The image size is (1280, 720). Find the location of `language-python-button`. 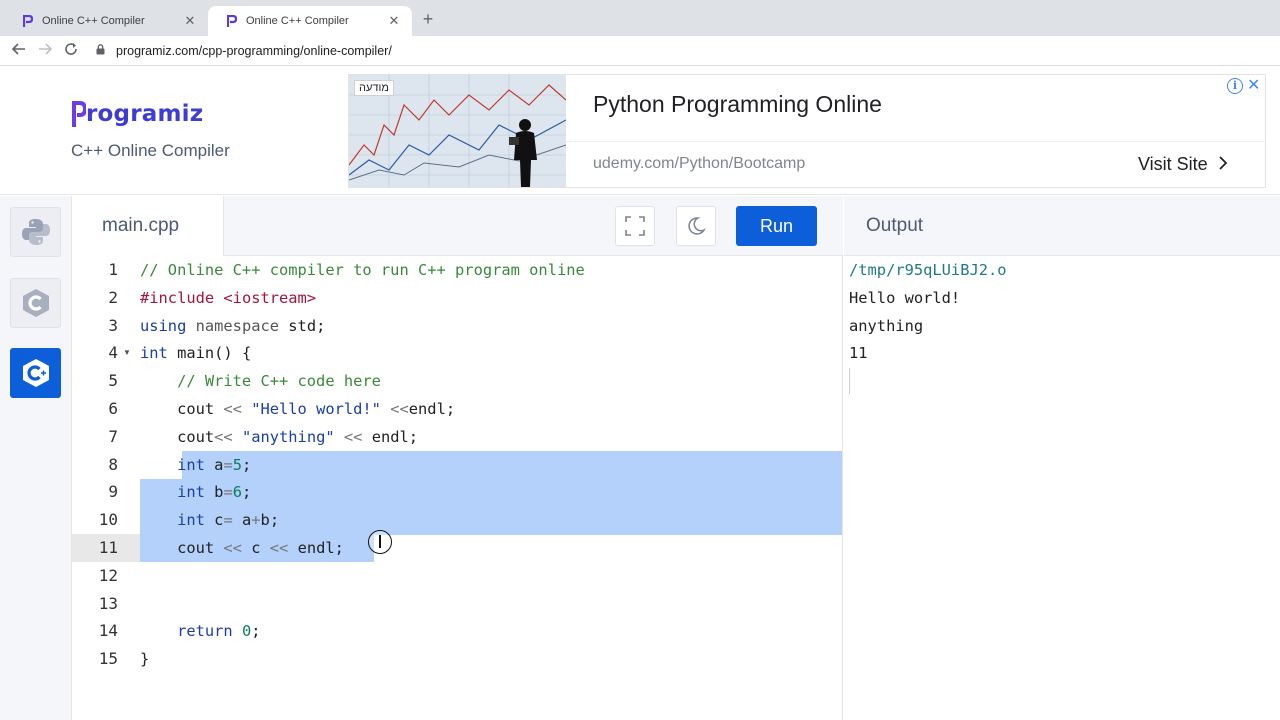

language-python-button is located at coordinates (35, 232).